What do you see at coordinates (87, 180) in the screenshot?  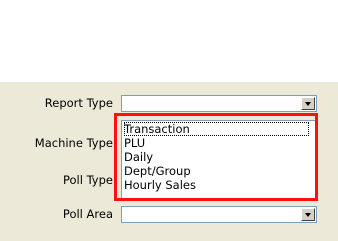 I see `poll-type-label: Poll Type` at bounding box center [87, 180].